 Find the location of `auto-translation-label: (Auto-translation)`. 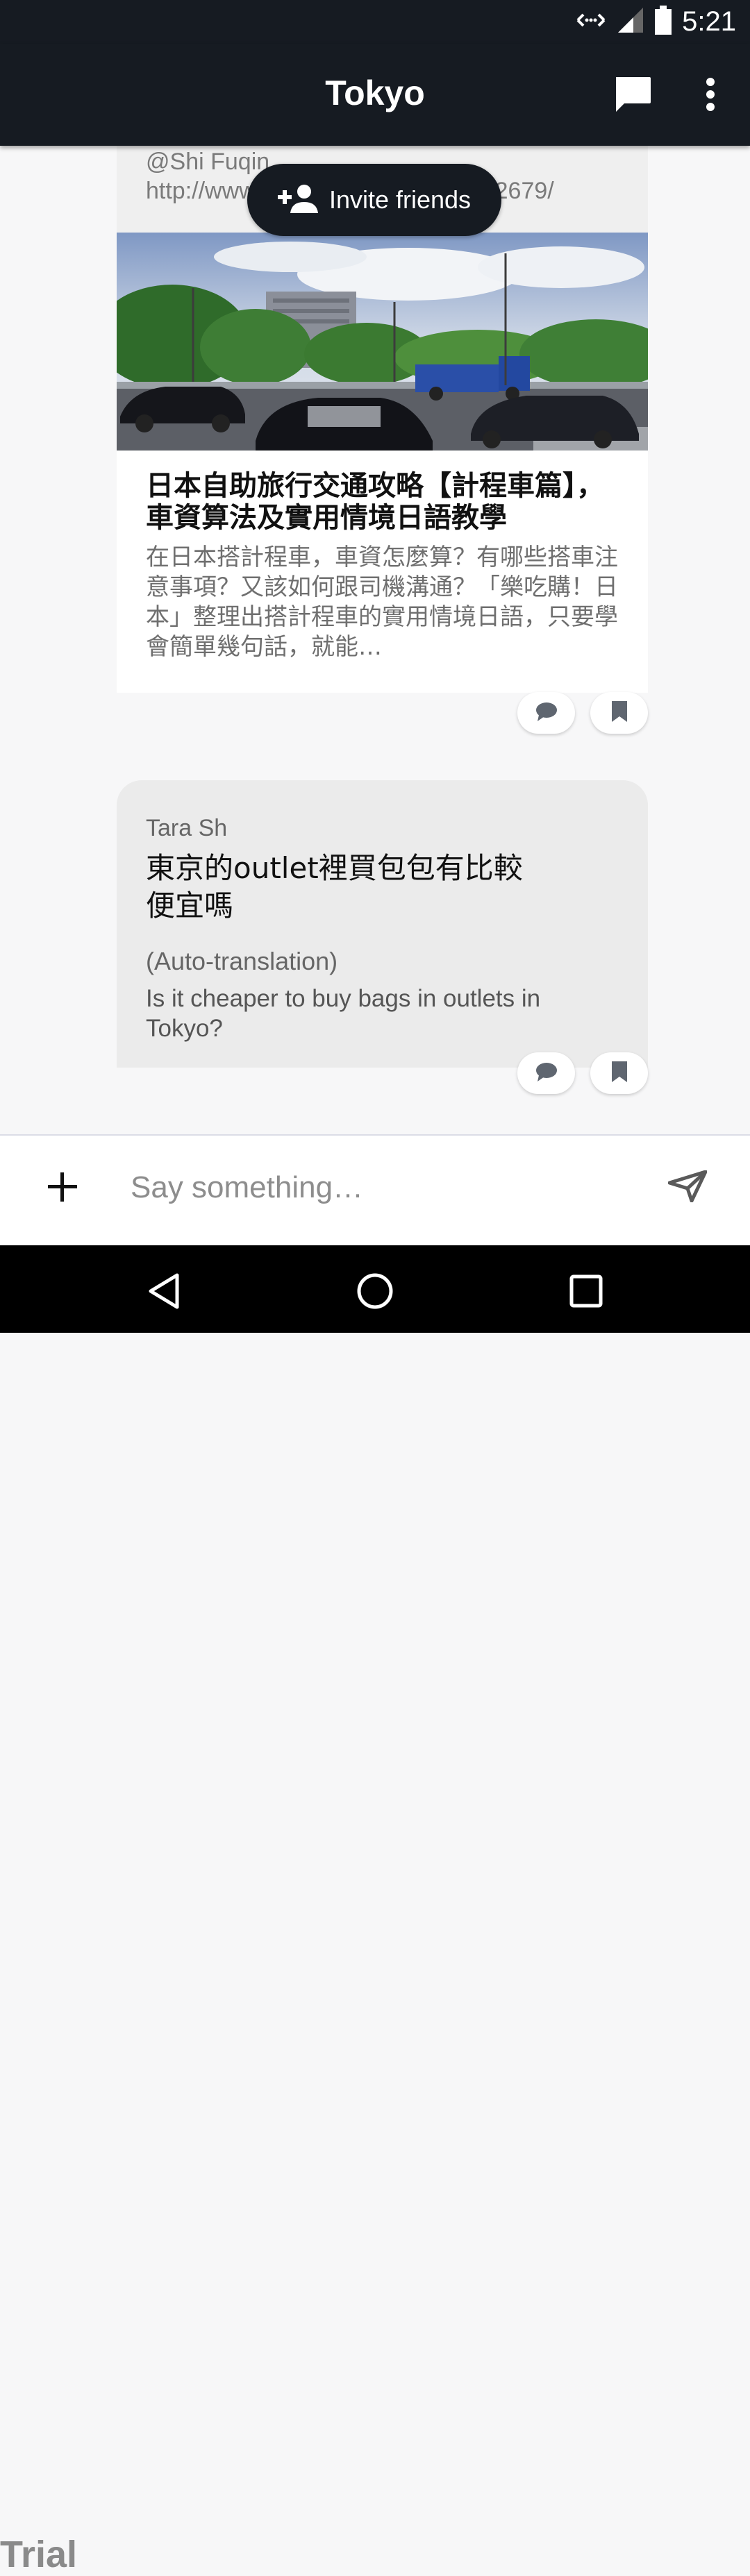

auto-translation-label: (Auto-translation) is located at coordinates (242, 961).